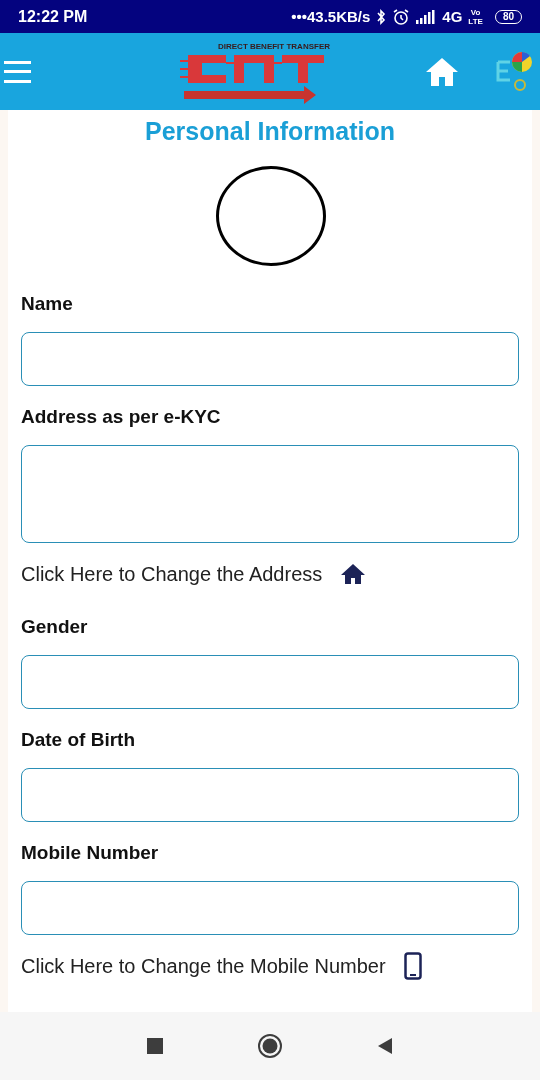 Image resolution: width=540 pixels, height=1080 pixels. Describe the element at coordinates (426, 16) in the screenshot. I see `signal-icon` at that location.